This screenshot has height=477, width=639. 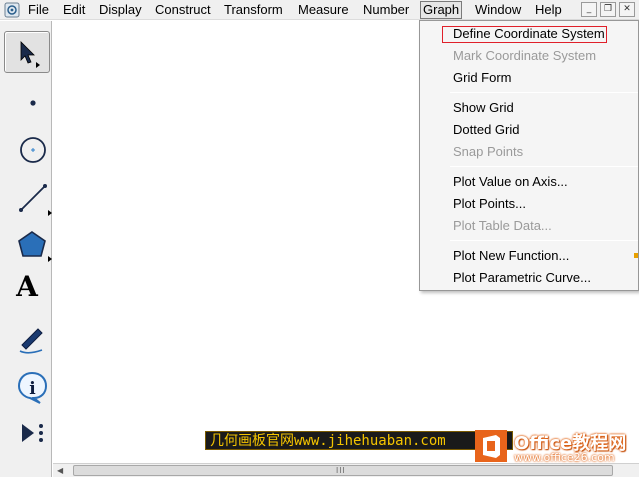 I want to click on info-icon: i, so click(x=32, y=387).